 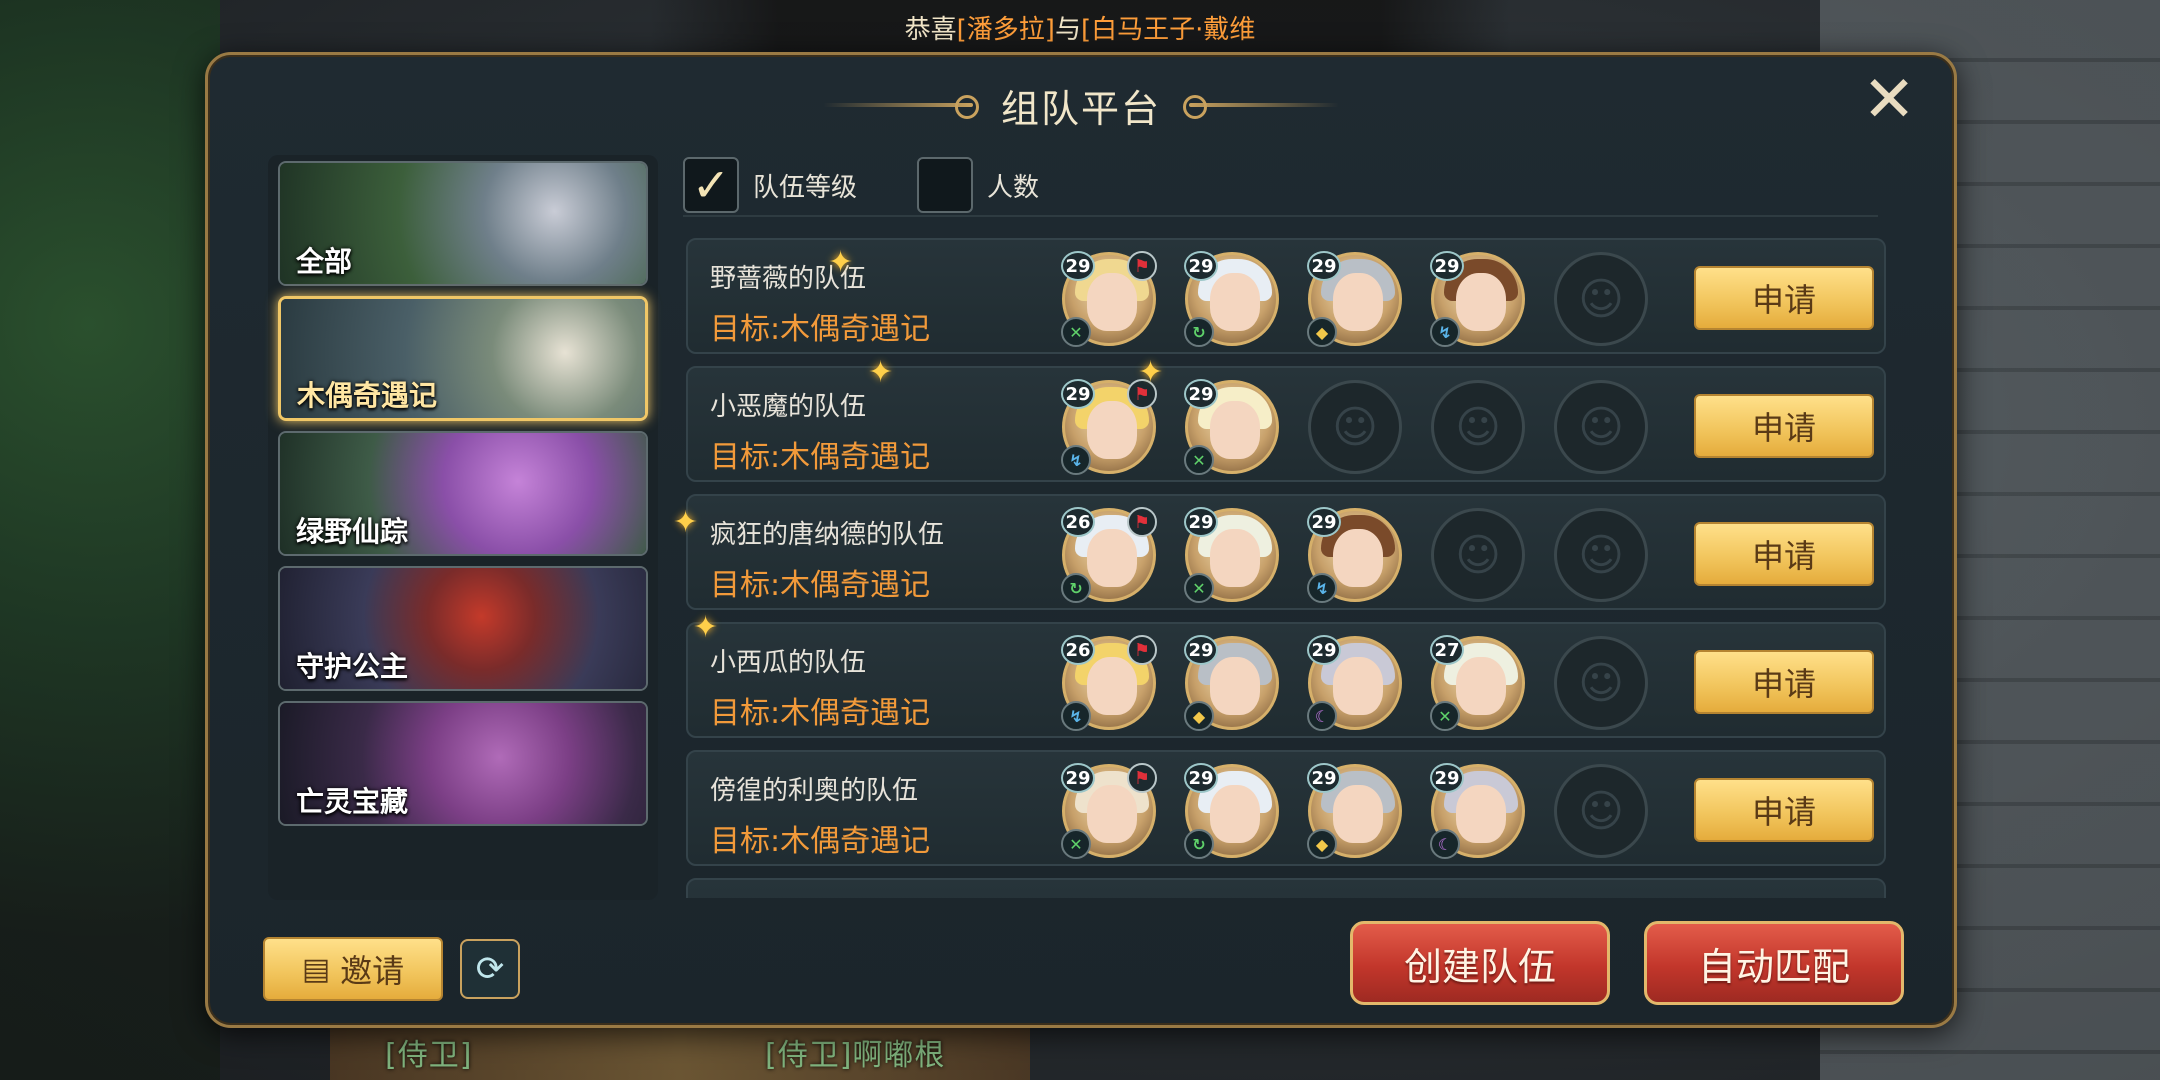 What do you see at coordinates (372, 971) in the screenshot?
I see `invite-label: 邀请` at bounding box center [372, 971].